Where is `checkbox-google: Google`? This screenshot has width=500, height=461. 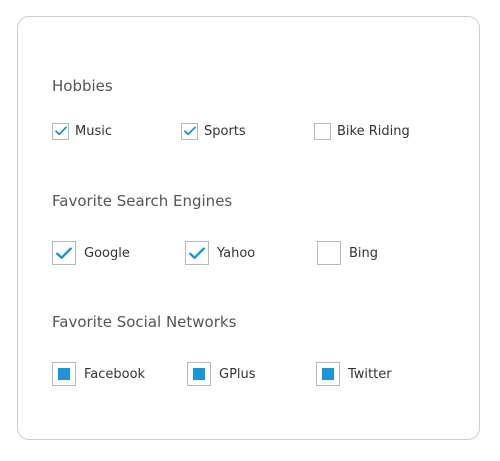
checkbox-google: Google is located at coordinates (91, 253).